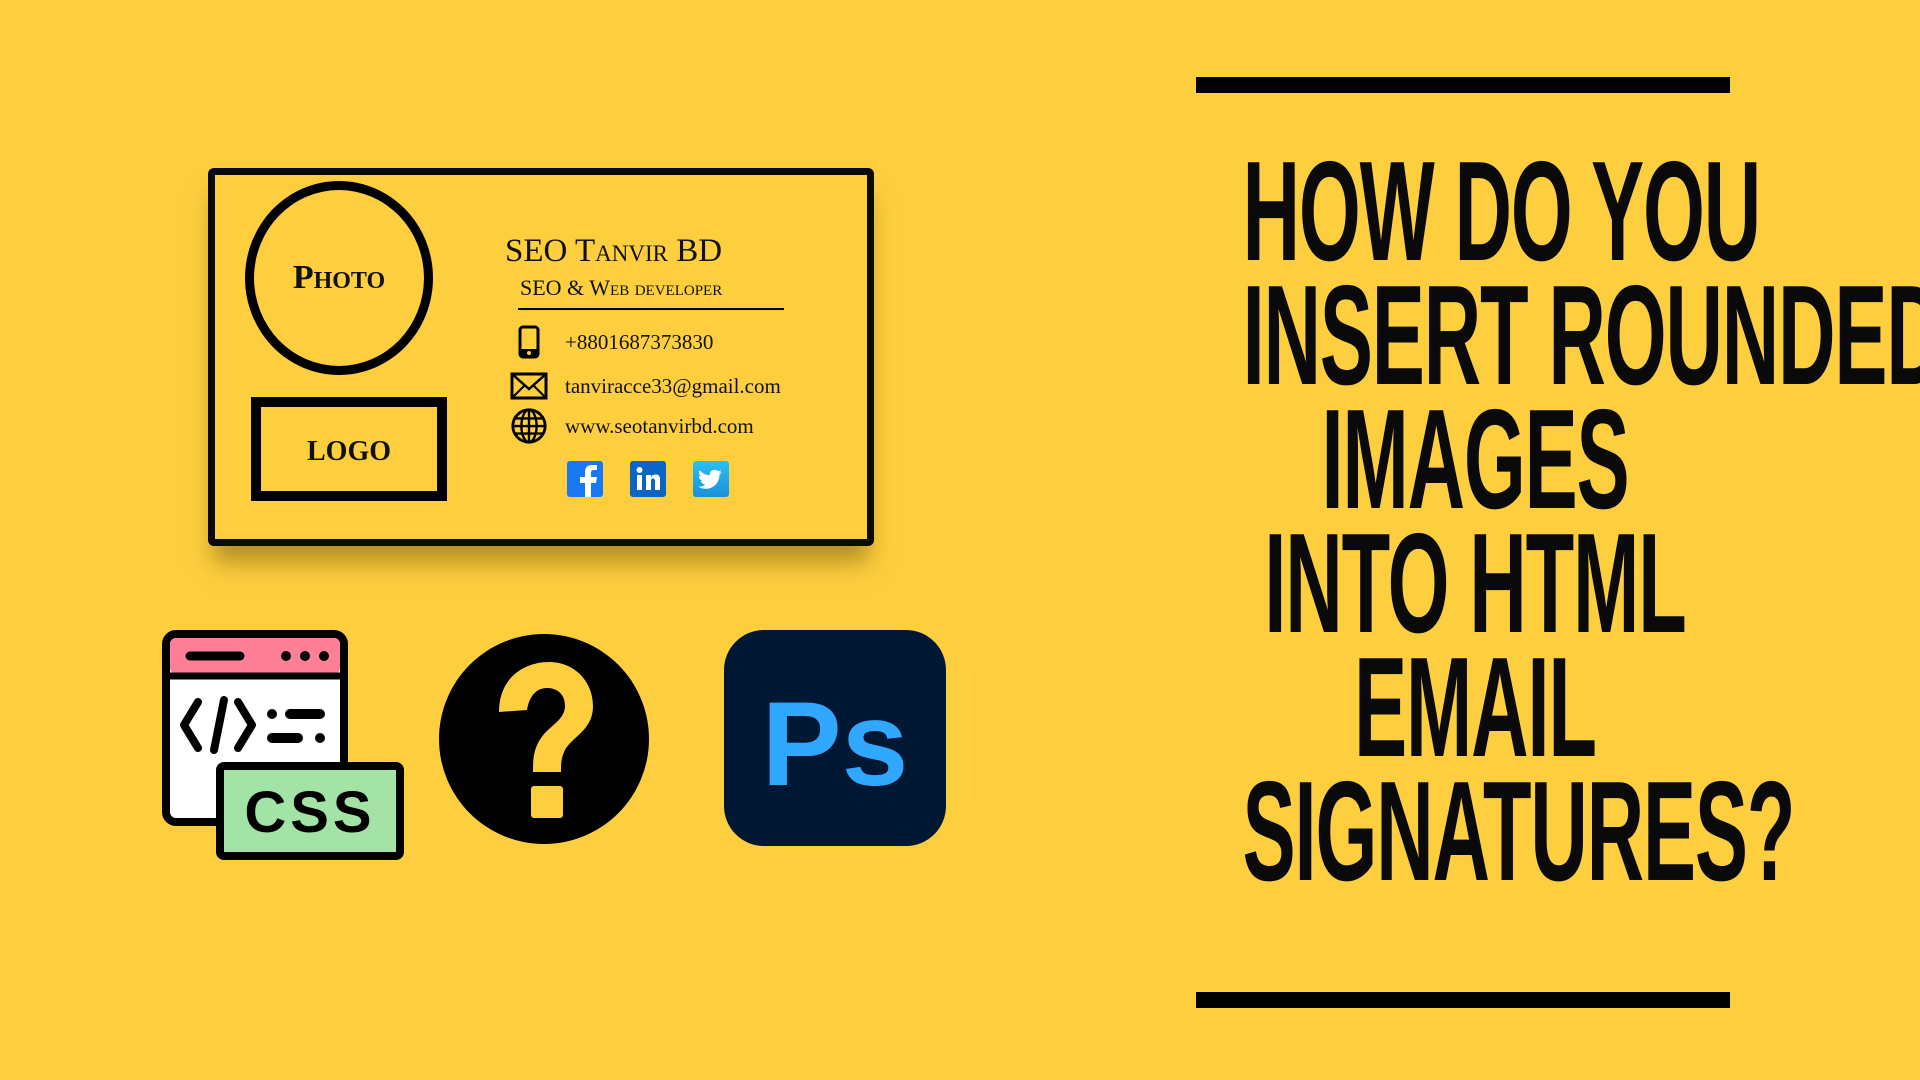  Describe the element at coordinates (711, 479) in the screenshot. I see `twitter-icon` at that location.